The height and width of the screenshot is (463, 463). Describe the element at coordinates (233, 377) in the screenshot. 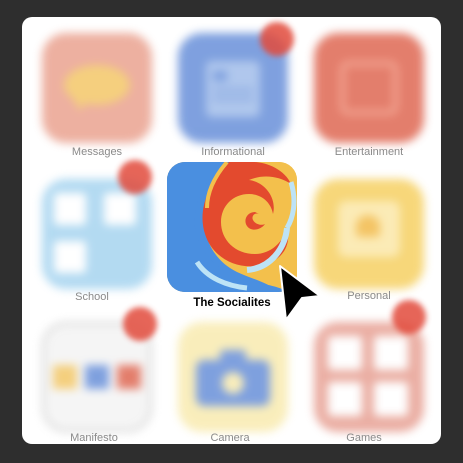

I see `camera-app-icon` at that location.